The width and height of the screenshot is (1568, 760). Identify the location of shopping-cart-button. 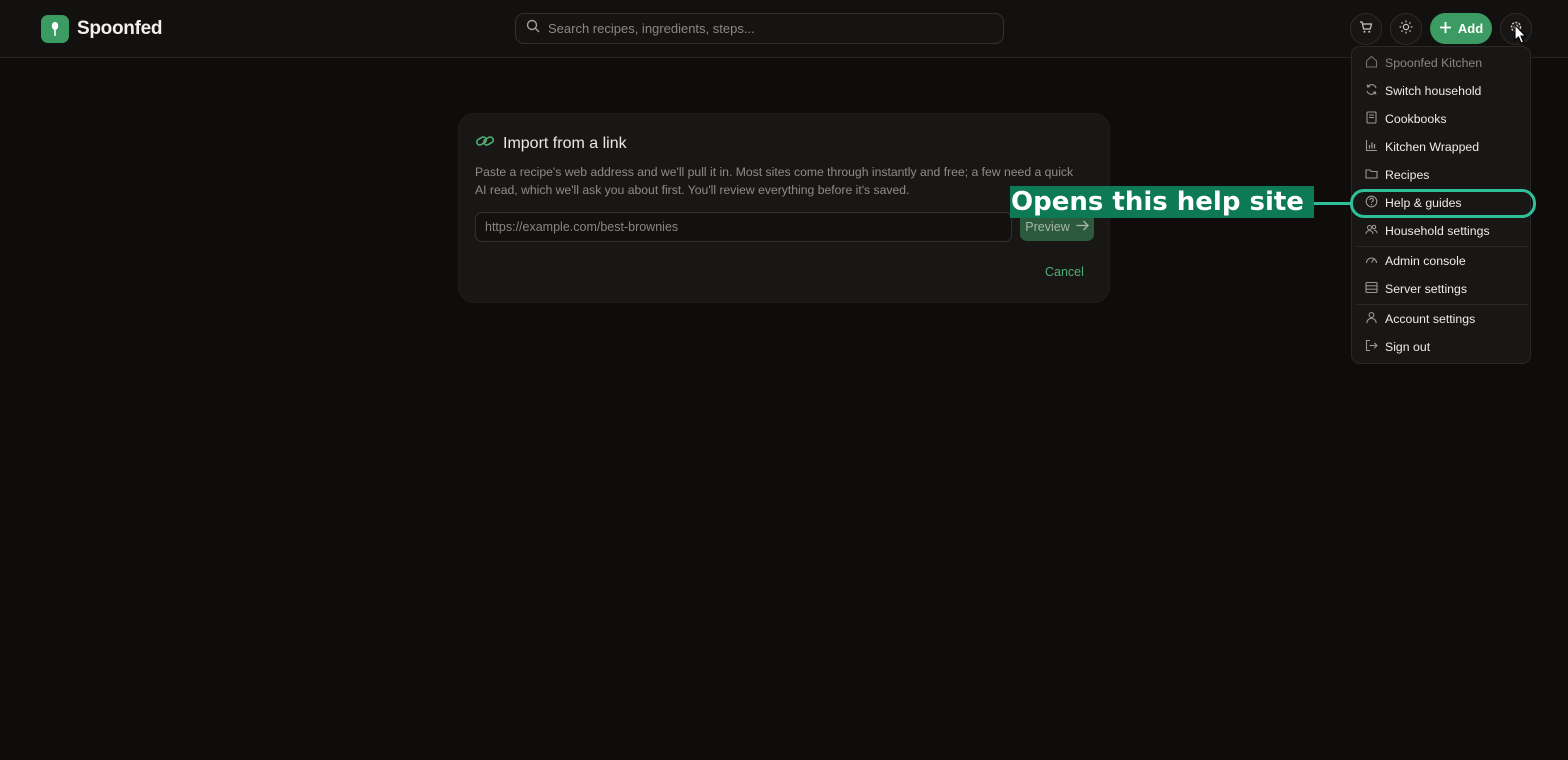
(1366, 29).